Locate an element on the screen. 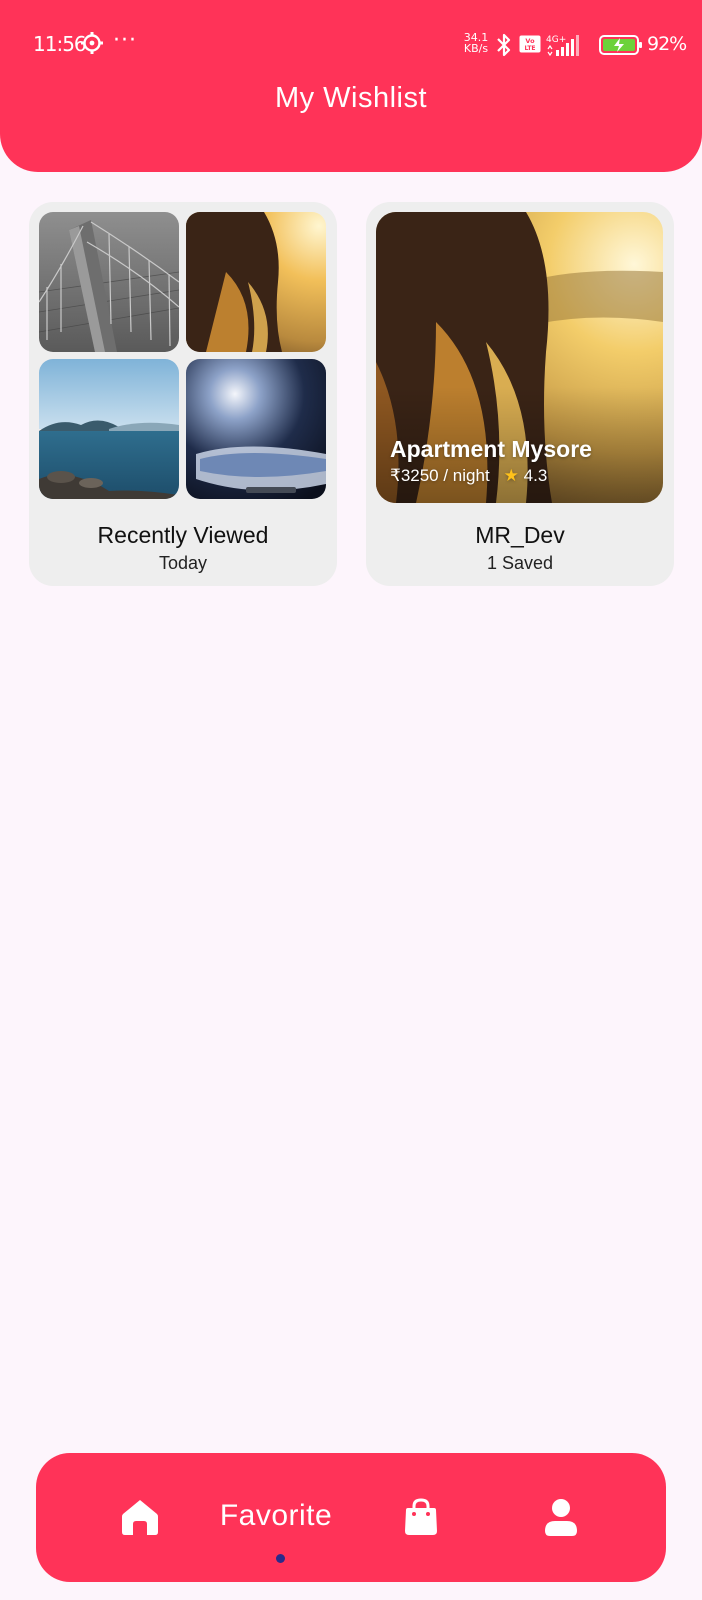 The height and width of the screenshot is (1600, 702). bluetooth-icon is located at coordinates (504, 45).